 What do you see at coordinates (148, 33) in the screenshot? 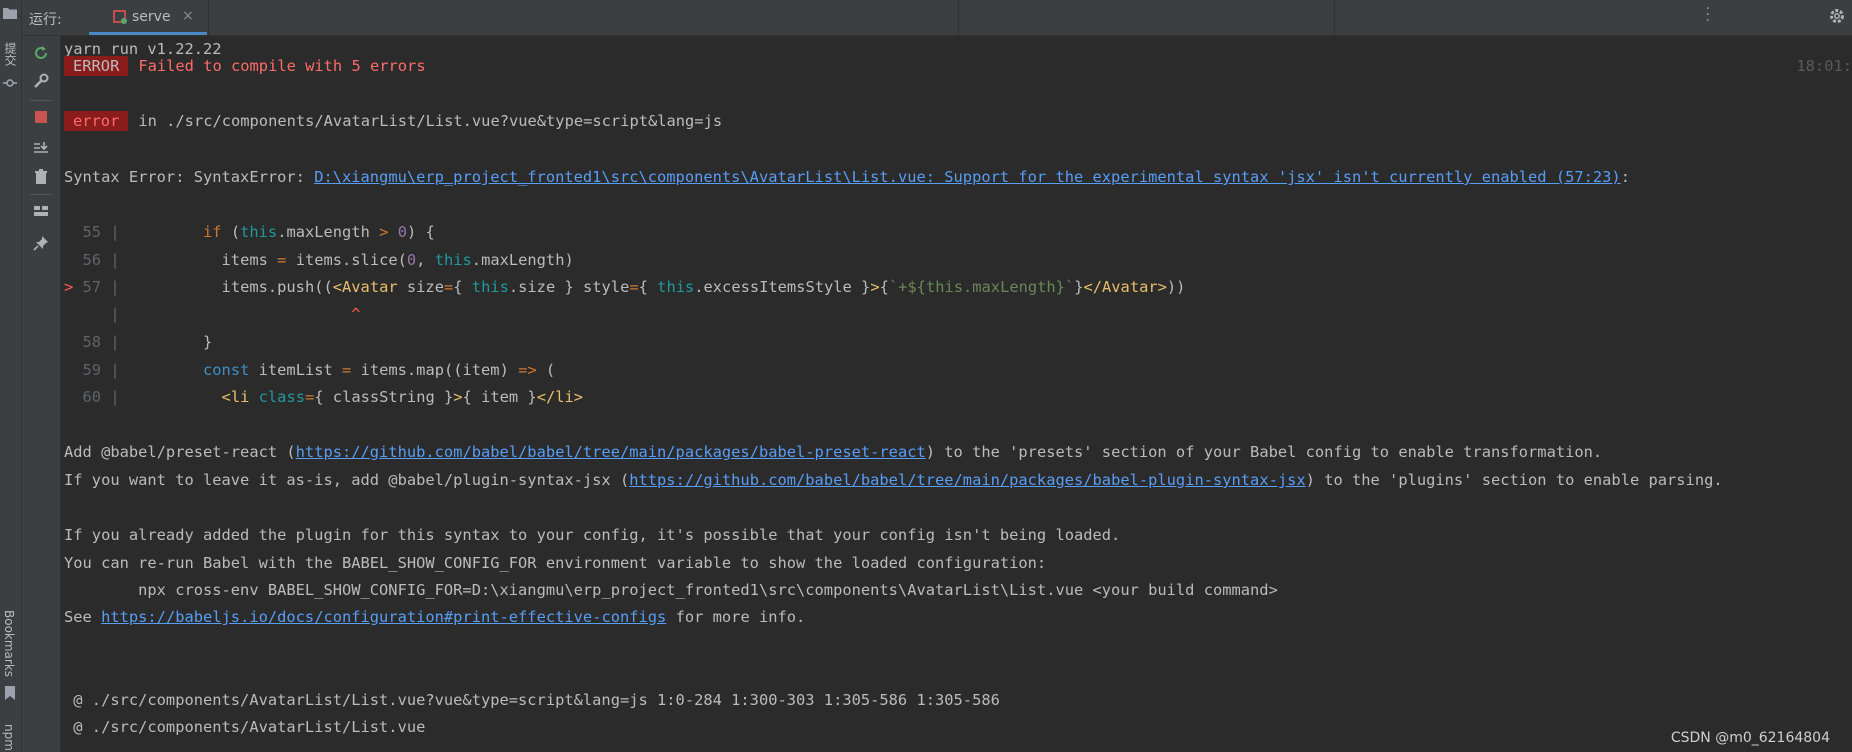
I see `active-tab-indicator` at bounding box center [148, 33].